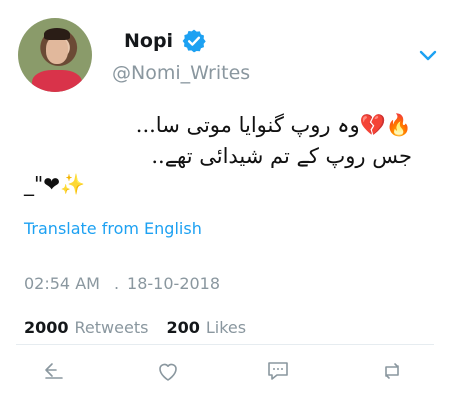 The height and width of the screenshot is (407, 450). What do you see at coordinates (57, 50) in the screenshot?
I see `avatar-face` at bounding box center [57, 50].